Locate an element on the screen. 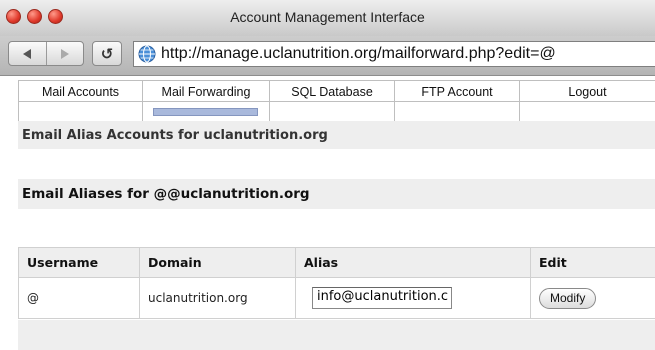  back-forward-control is located at coordinates (46, 53).